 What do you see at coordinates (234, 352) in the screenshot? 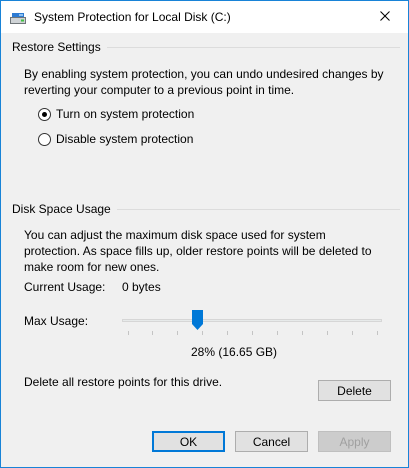
I see `max-usage-value: 28% (16.65 GB)` at bounding box center [234, 352].